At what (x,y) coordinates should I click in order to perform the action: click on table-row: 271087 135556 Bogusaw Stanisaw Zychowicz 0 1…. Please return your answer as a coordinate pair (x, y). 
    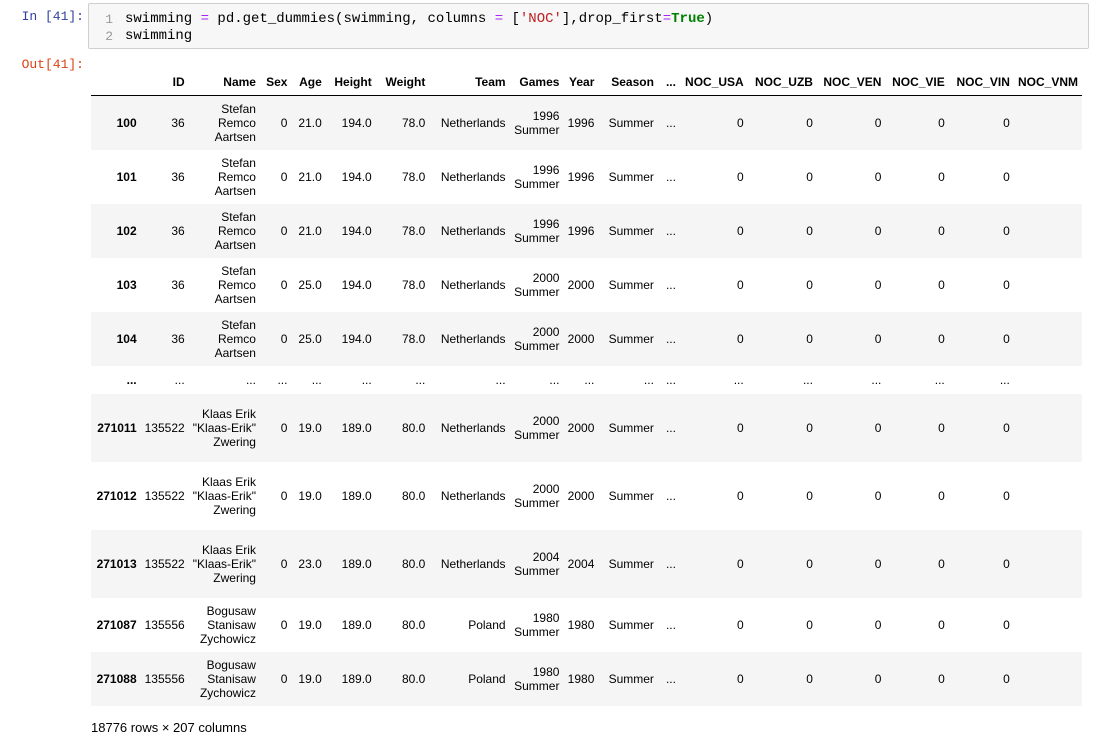
    Looking at the image, I should click on (586, 625).